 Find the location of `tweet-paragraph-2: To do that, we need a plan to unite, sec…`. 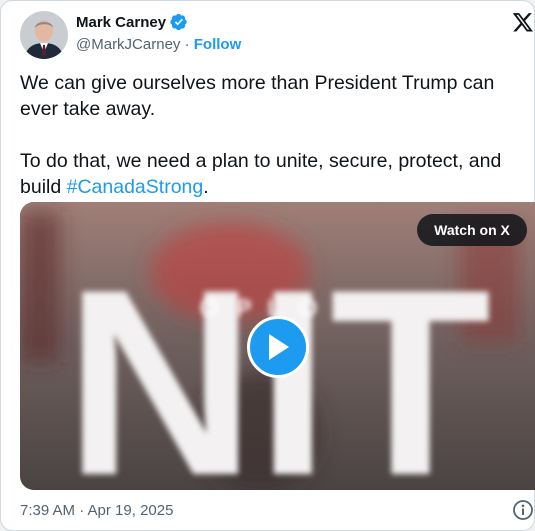

tweet-paragraph-2: To do that, we need a plan to unite, sec… is located at coordinates (272, 174).